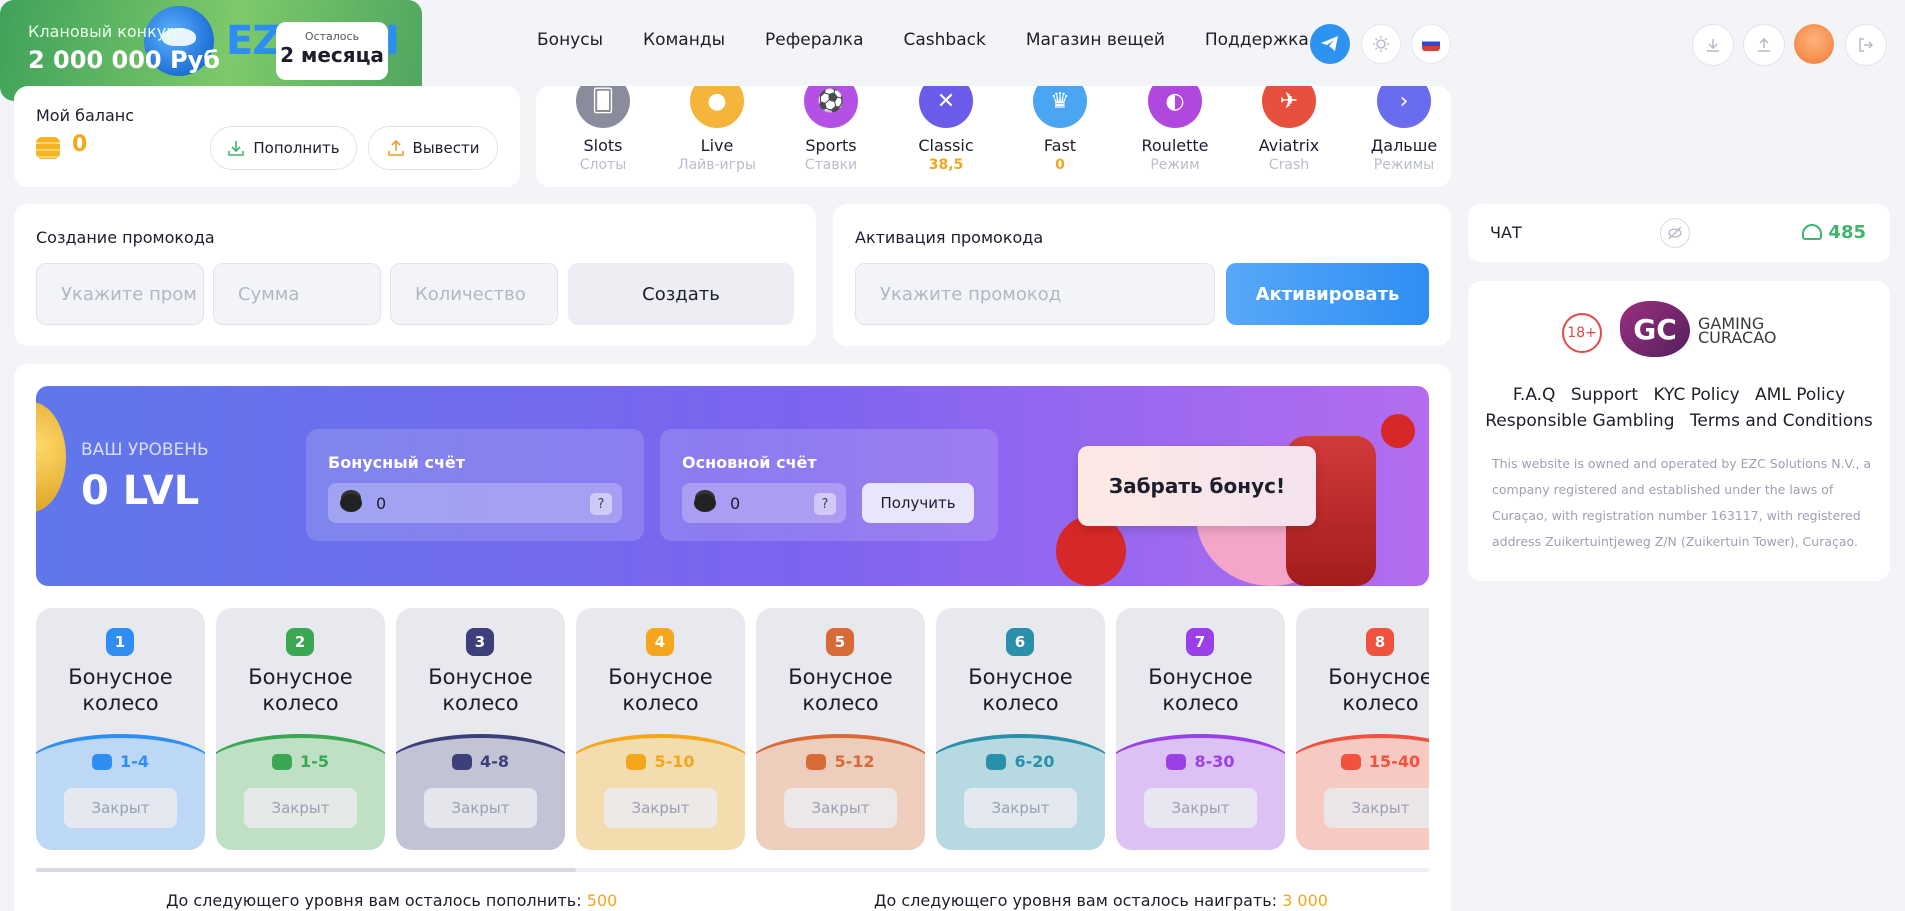 The image size is (1905, 911). Describe the element at coordinates (1431, 44) in the screenshot. I see `language-button` at that location.